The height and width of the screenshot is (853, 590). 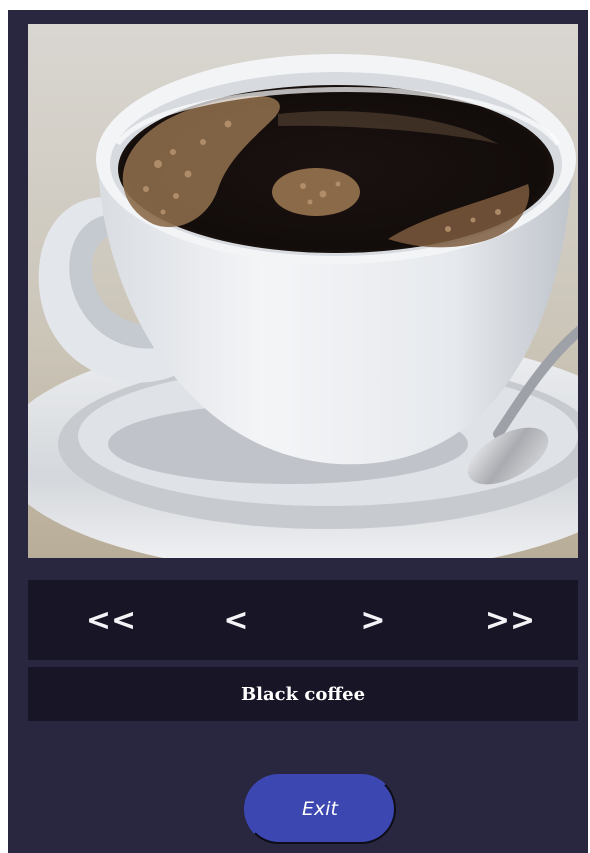 What do you see at coordinates (303, 620) in the screenshot?
I see `navigation-bar: << < > >>` at bounding box center [303, 620].